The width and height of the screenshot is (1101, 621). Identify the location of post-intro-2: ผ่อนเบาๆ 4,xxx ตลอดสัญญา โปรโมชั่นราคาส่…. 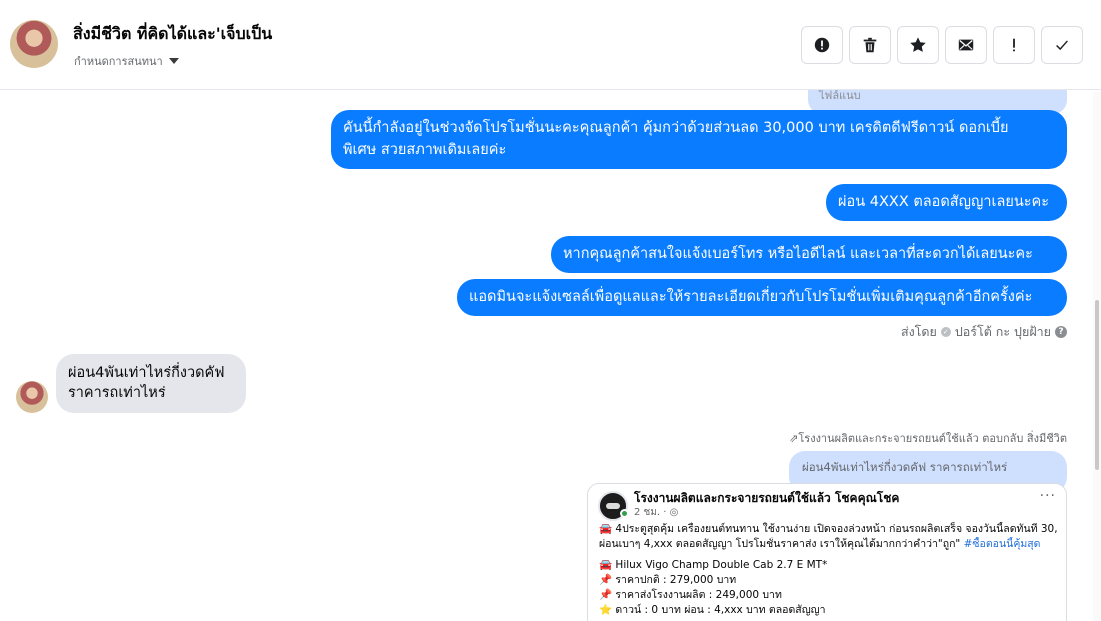
(781, 544).